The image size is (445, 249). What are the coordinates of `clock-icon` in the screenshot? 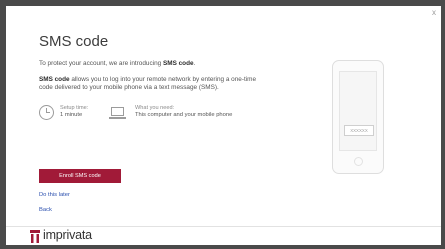 It's located at (46, 112).